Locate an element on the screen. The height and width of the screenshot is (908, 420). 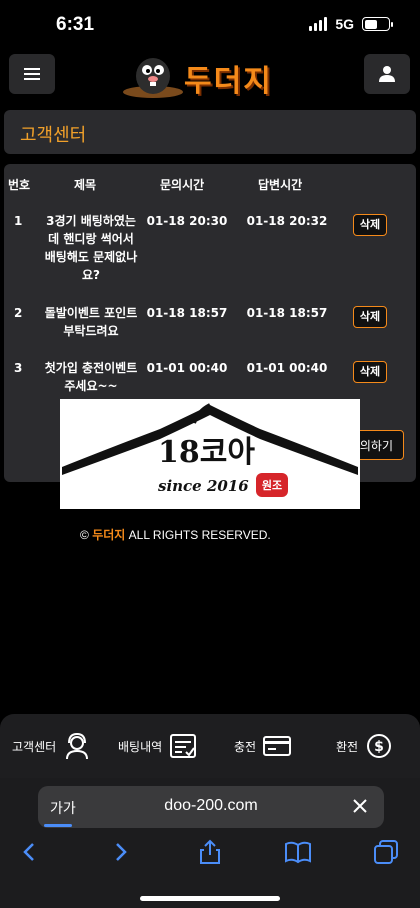
signal-icon is located at coordinates (318, 24).